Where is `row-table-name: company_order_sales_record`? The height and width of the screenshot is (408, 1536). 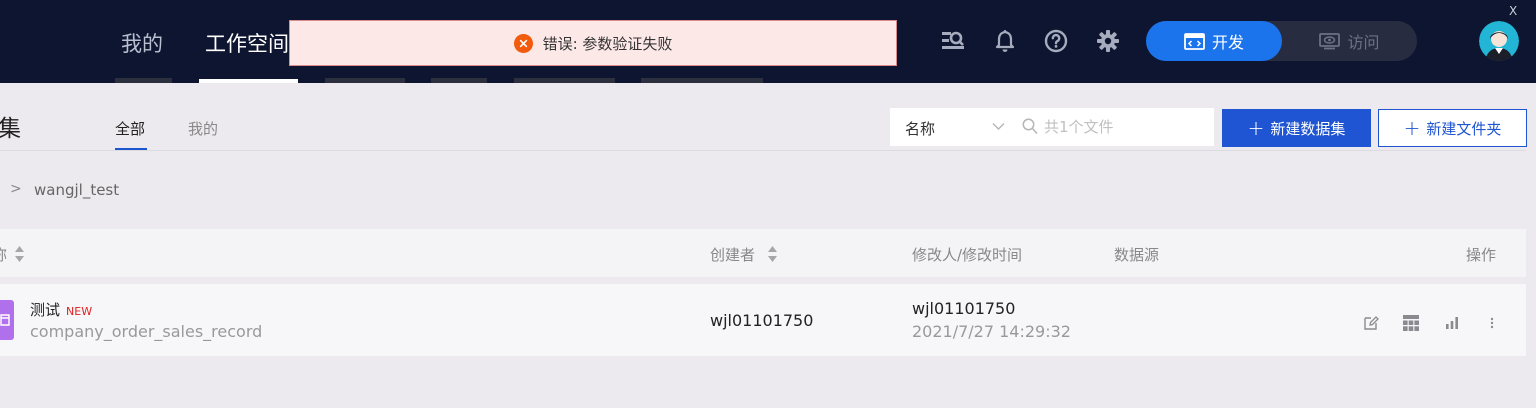 row-table-name: company_order_sales_record is located at coordinates (146, 331).